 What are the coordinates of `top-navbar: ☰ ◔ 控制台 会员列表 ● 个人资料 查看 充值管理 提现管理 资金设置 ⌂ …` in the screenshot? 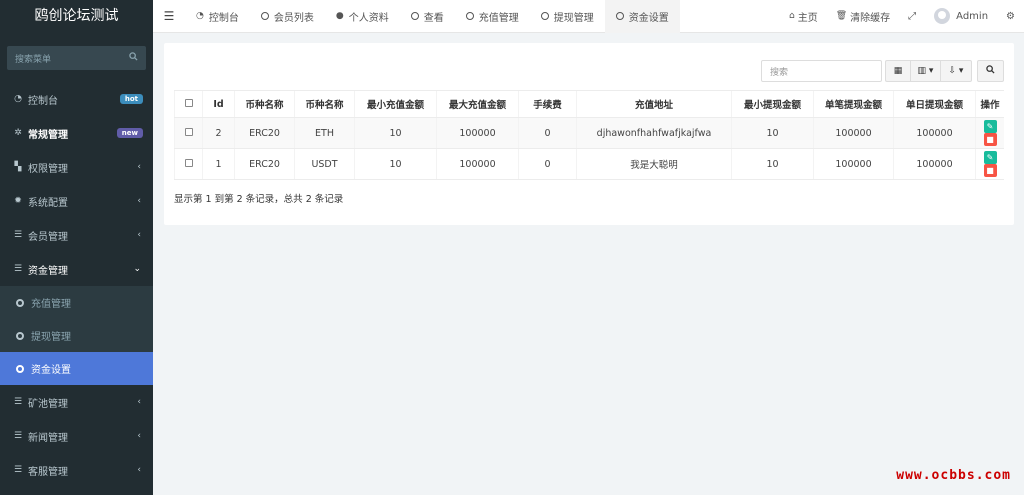 It's located at (588, 16).